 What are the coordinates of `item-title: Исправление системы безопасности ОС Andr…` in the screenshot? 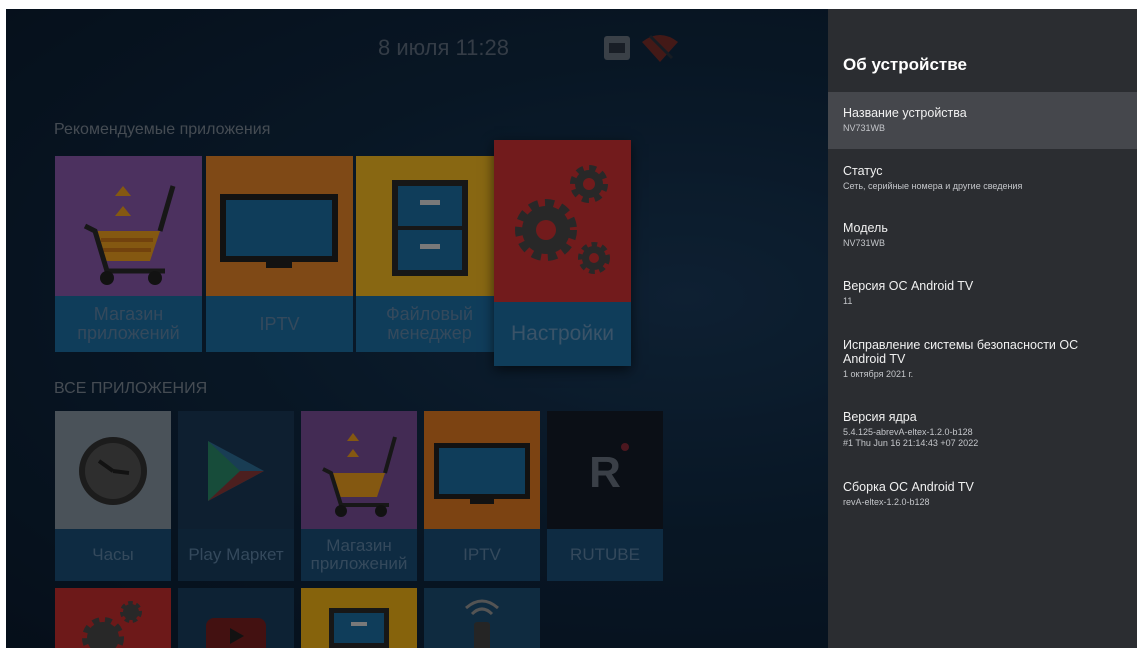 It's located at (961, 352).